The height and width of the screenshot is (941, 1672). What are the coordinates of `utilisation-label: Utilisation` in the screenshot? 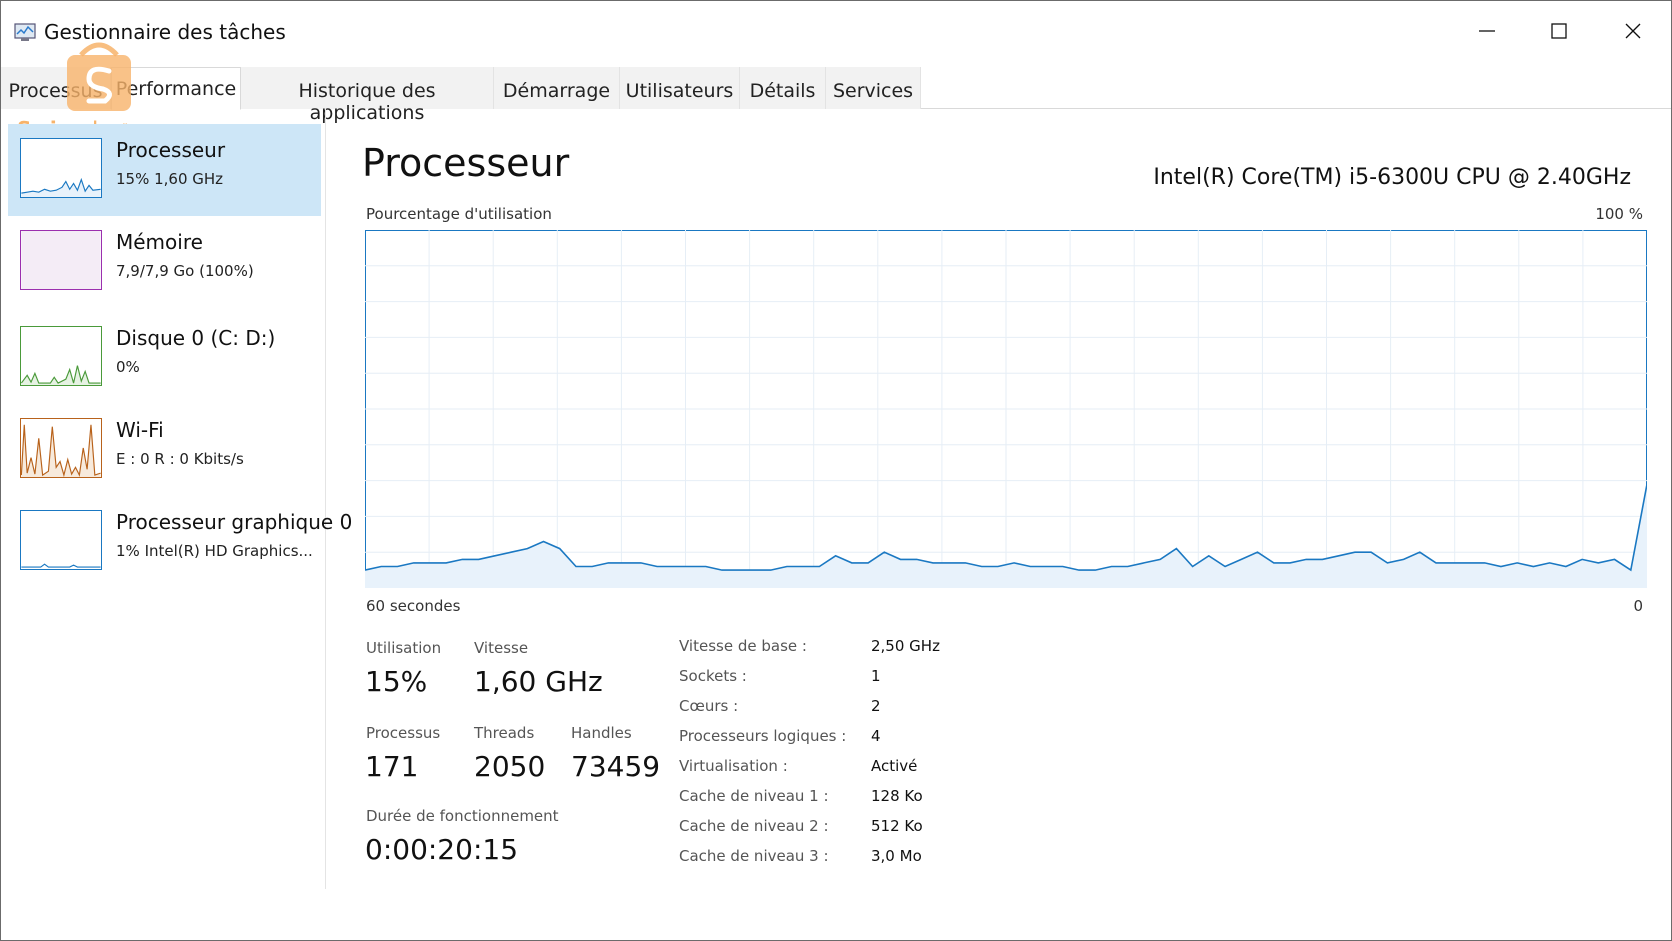 It's located at (404, 648).